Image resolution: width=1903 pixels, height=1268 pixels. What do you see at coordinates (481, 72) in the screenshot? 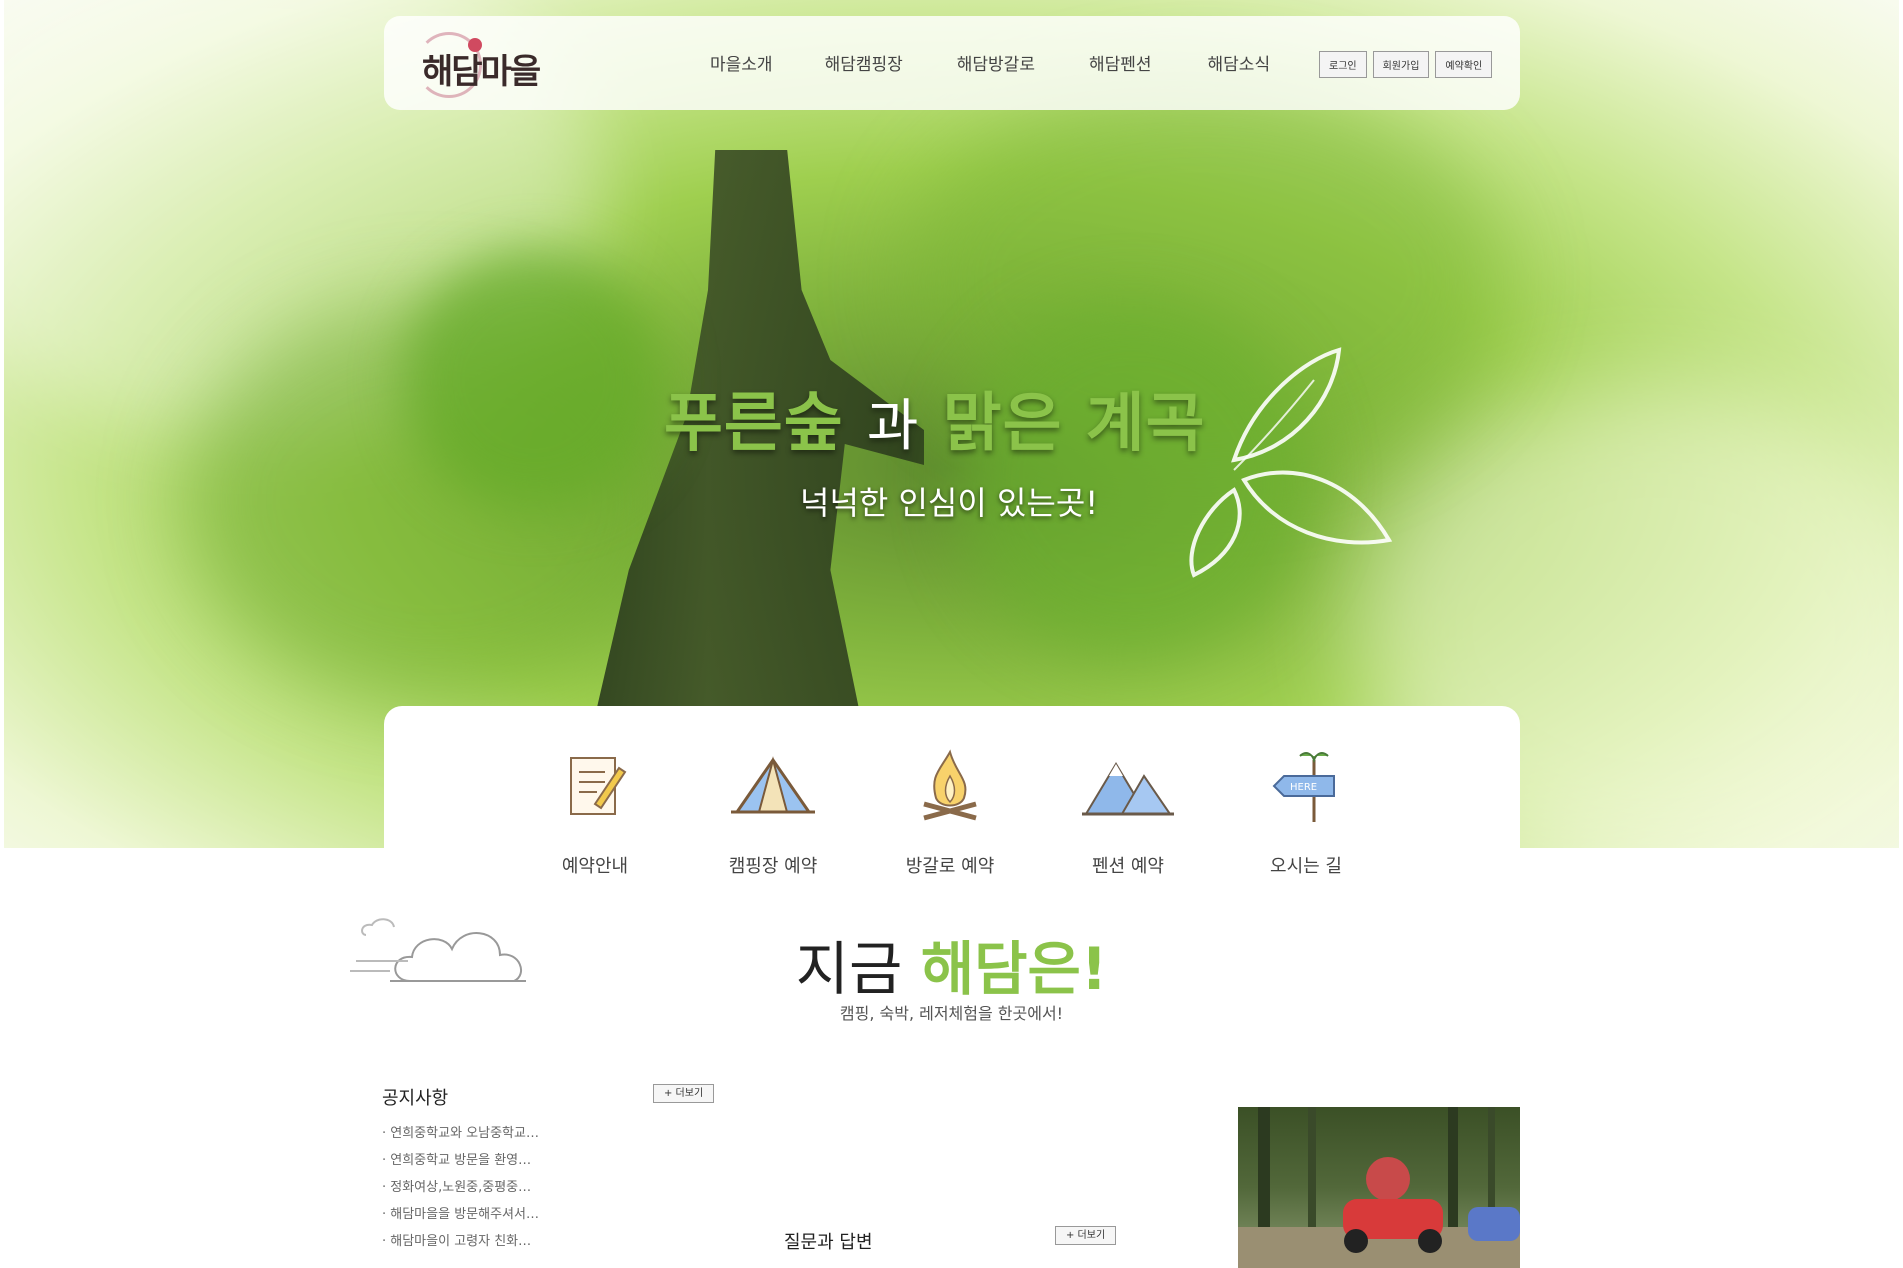
I see `logo-text: 해담마을` at bounding box center [481, 72].